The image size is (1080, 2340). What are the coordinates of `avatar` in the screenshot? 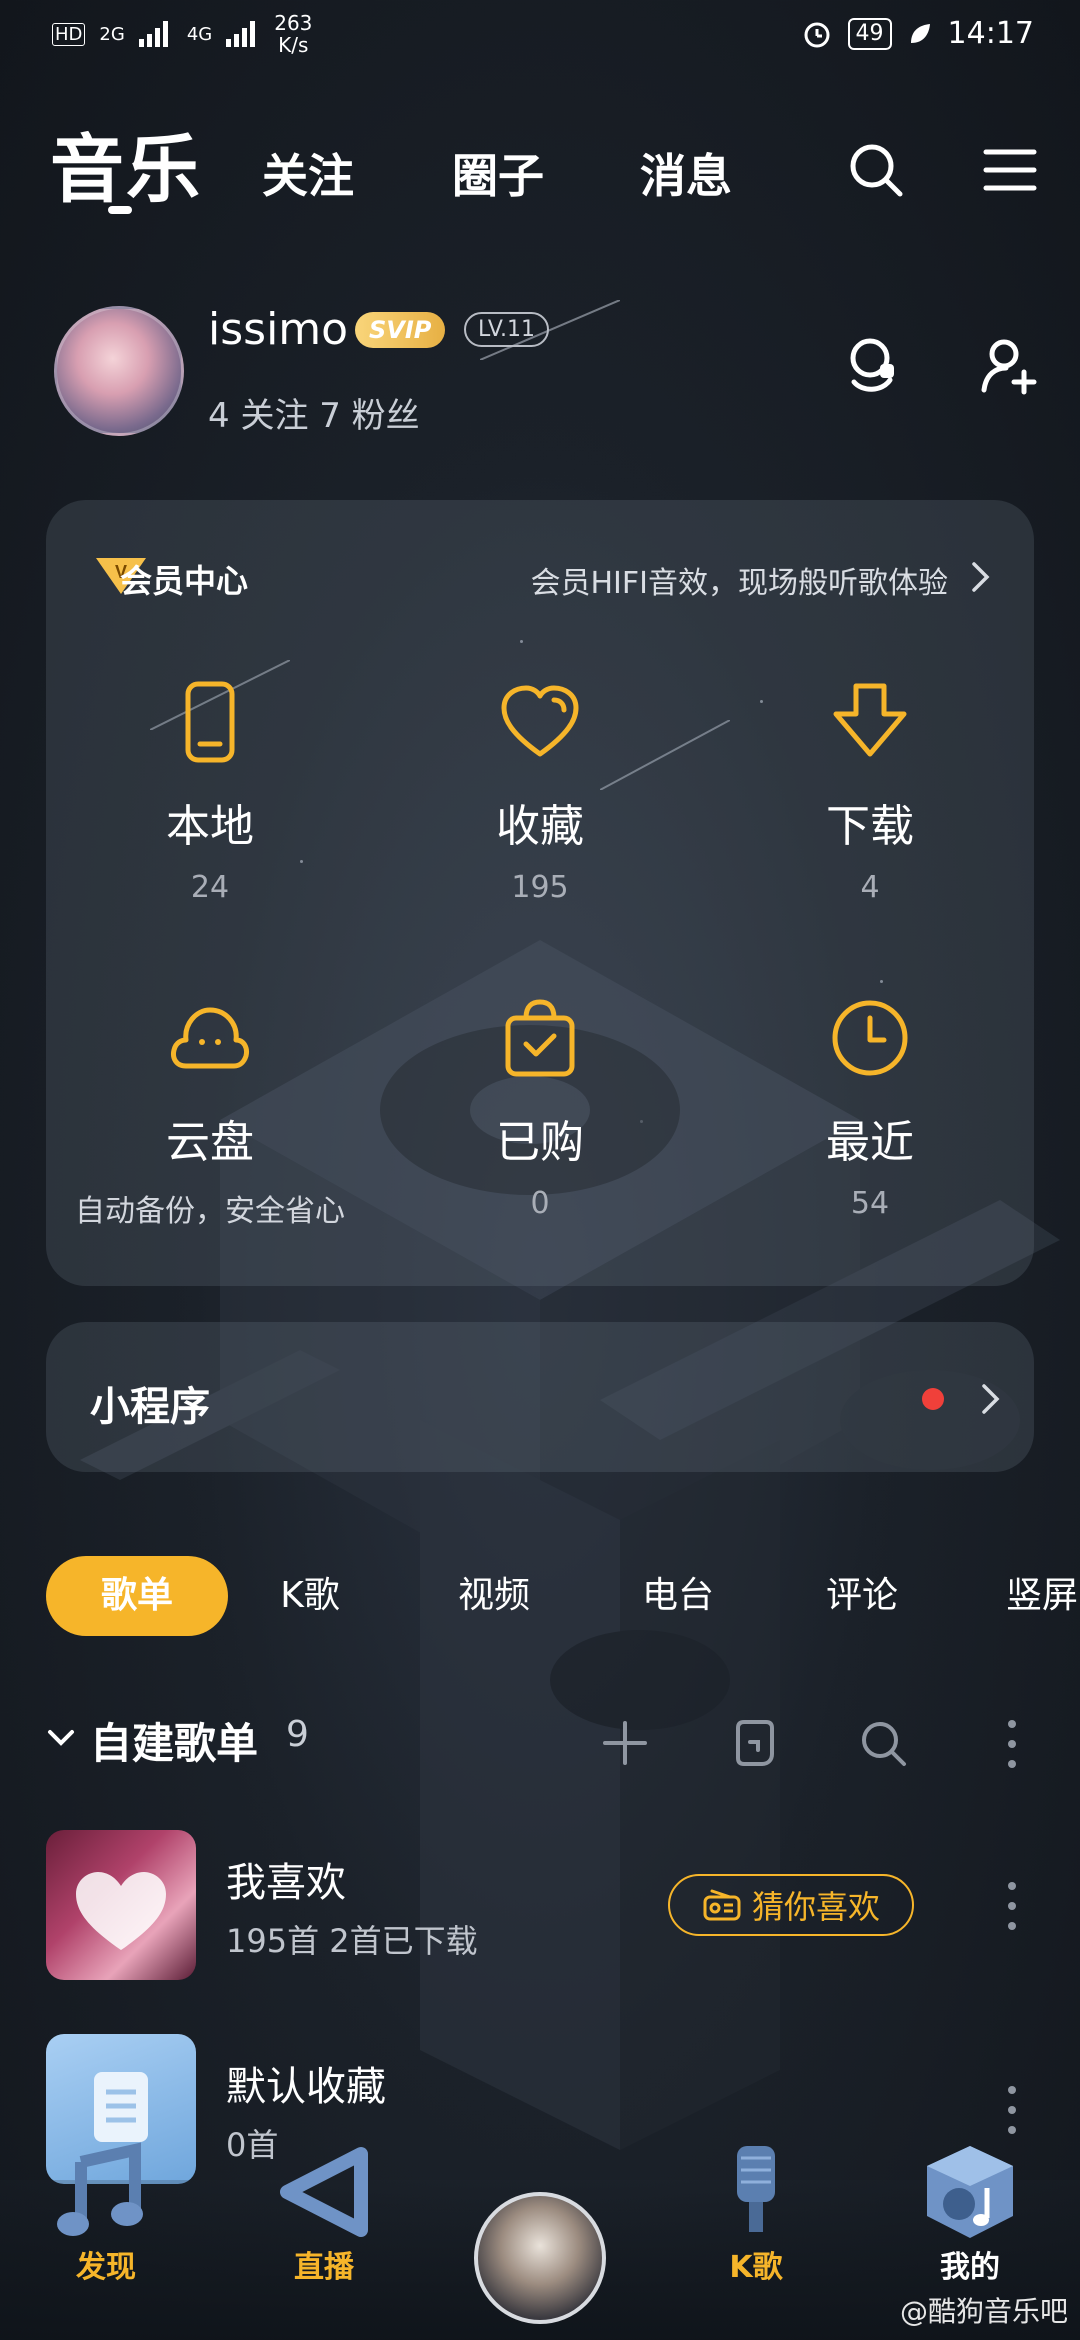 It's located at (119, 371).